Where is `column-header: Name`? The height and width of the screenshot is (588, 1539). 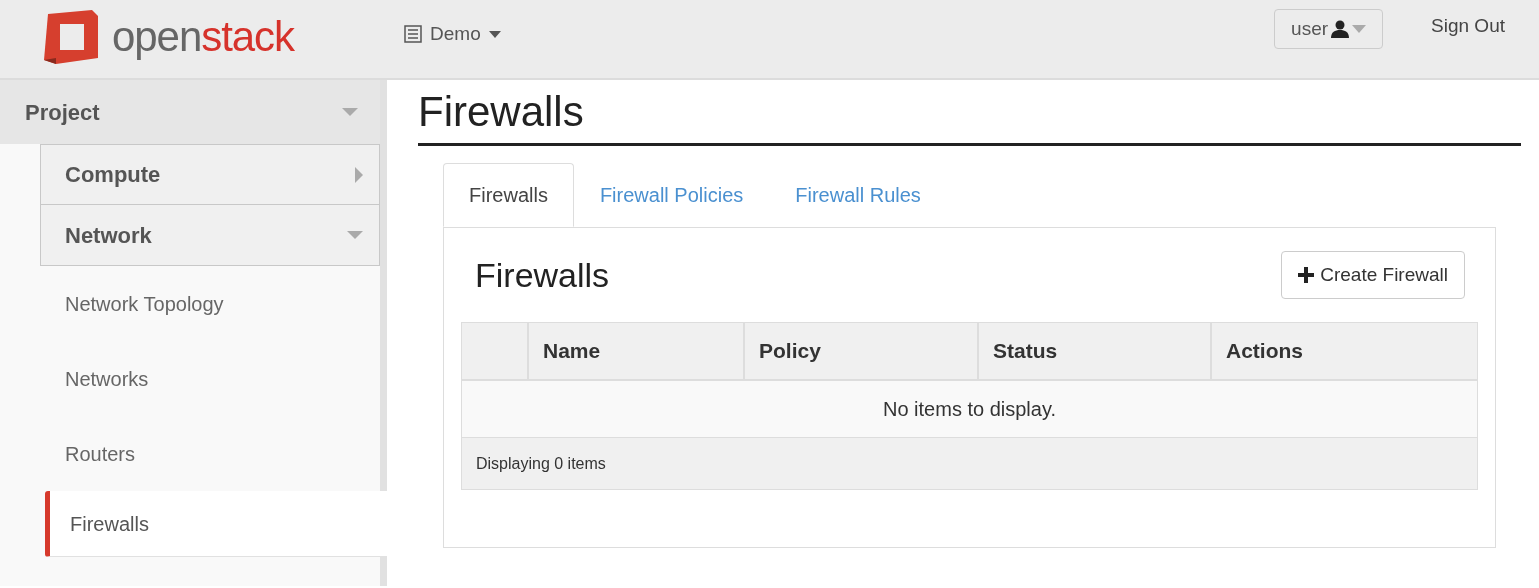 column-header: Name is located at coordinates (637, 351).